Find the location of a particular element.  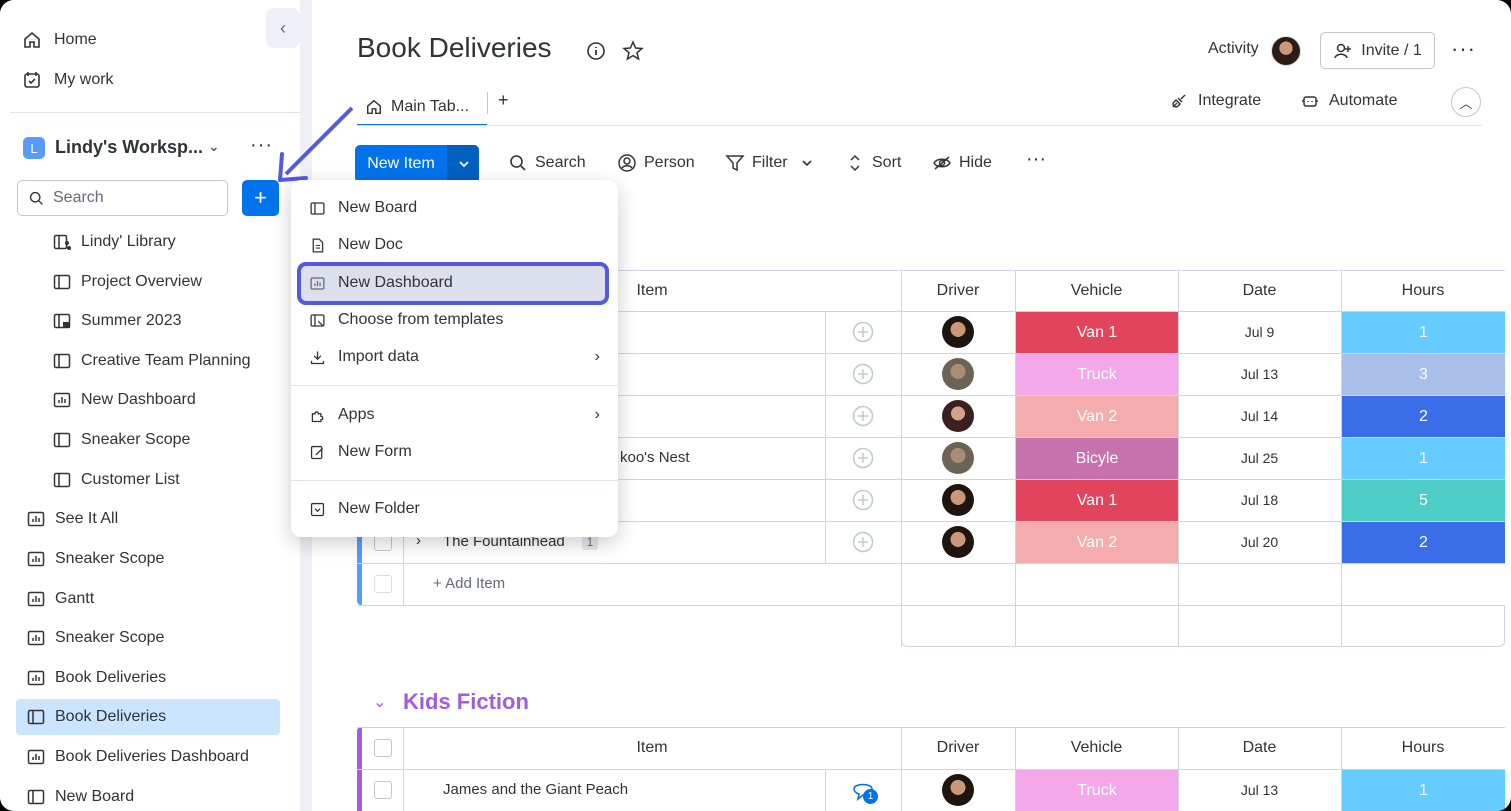

activity-link: Activity is located at coordinates (1233, 49).